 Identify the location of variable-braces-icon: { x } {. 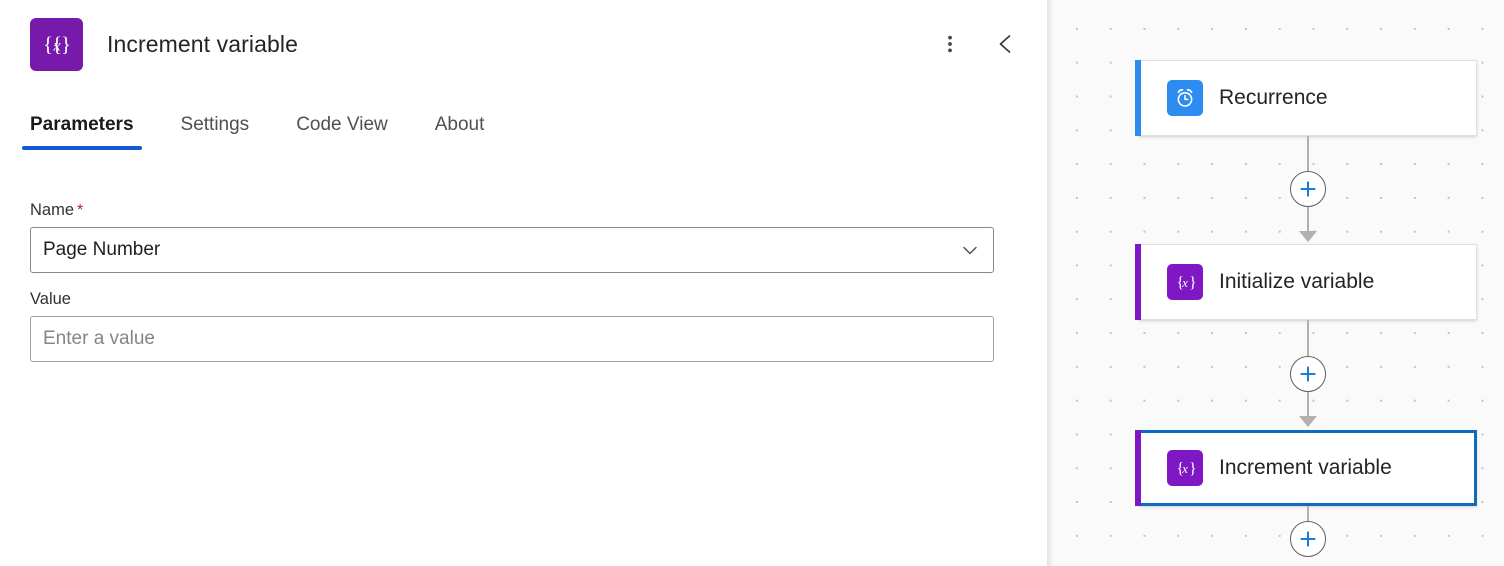
(56, 44).